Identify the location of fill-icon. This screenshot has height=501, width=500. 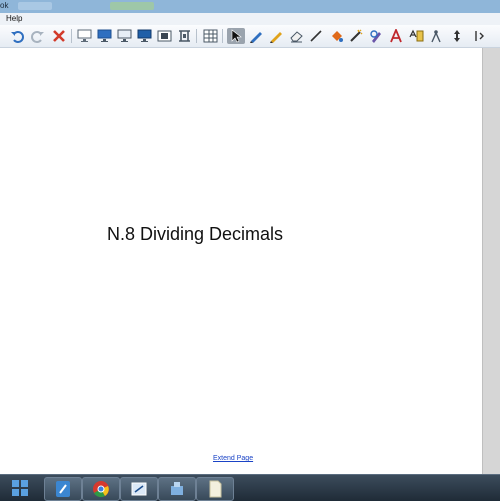
(336, 36).